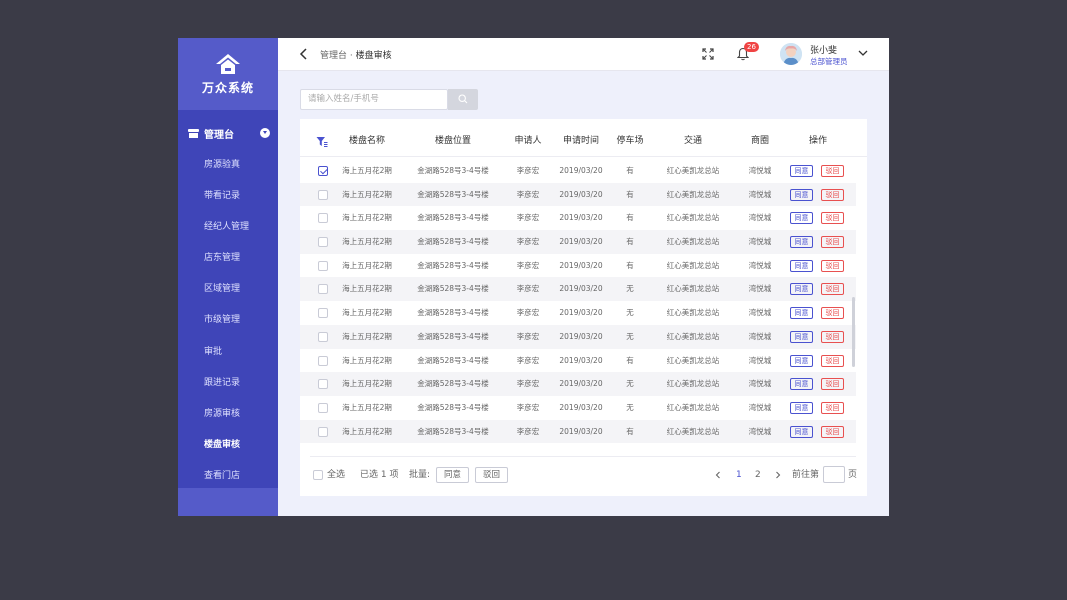 Image resolution: width=1067 pixels, height=600 pixels. I want to click on selected-count: 已选 1 项, so click(379, 475).